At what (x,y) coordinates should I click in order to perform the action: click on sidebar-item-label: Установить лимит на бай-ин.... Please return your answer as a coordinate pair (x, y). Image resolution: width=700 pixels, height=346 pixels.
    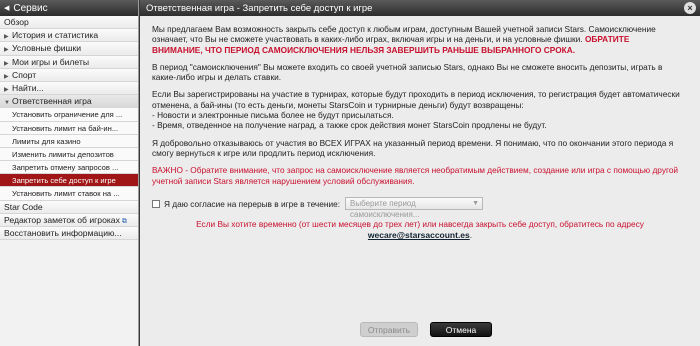
    Looking at the image, I should click on (65, 128).